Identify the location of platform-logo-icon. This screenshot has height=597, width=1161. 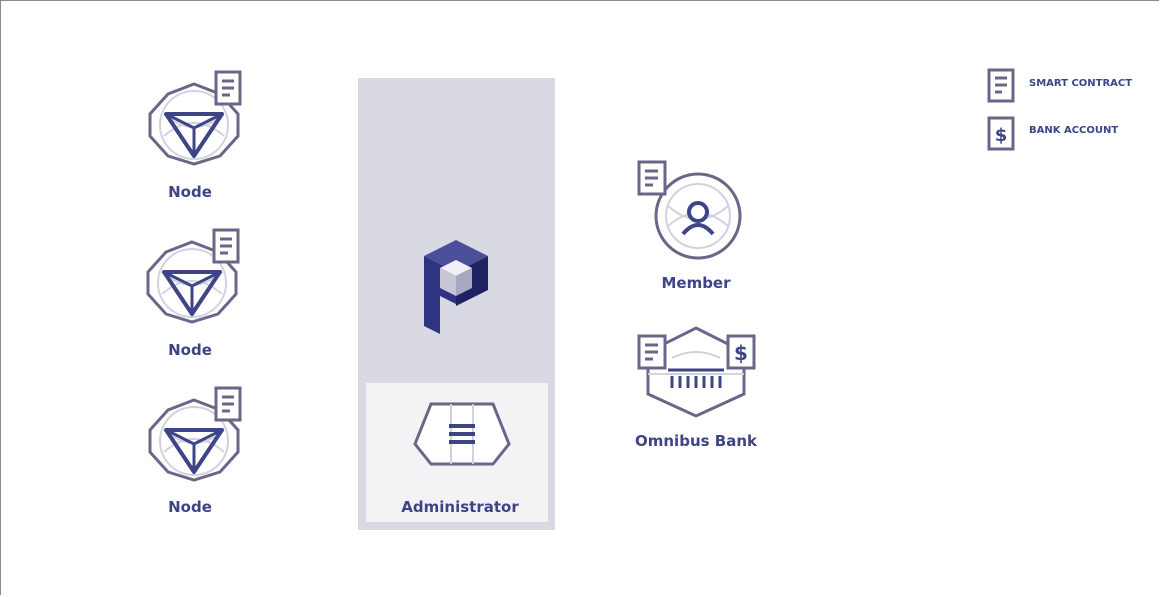
(456, 287).